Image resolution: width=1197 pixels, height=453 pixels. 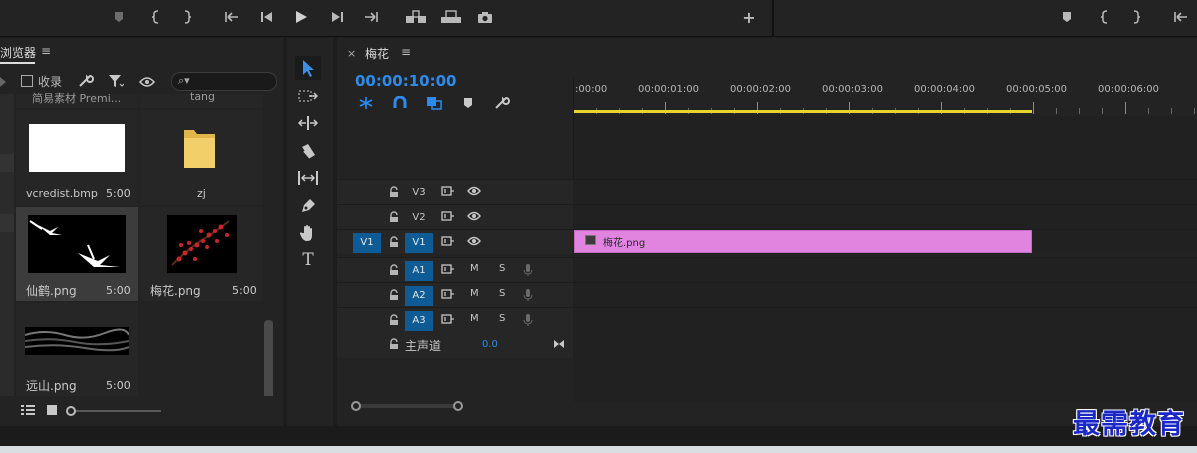 I want to click on close-icon: ×, so click(x=351, y=53).